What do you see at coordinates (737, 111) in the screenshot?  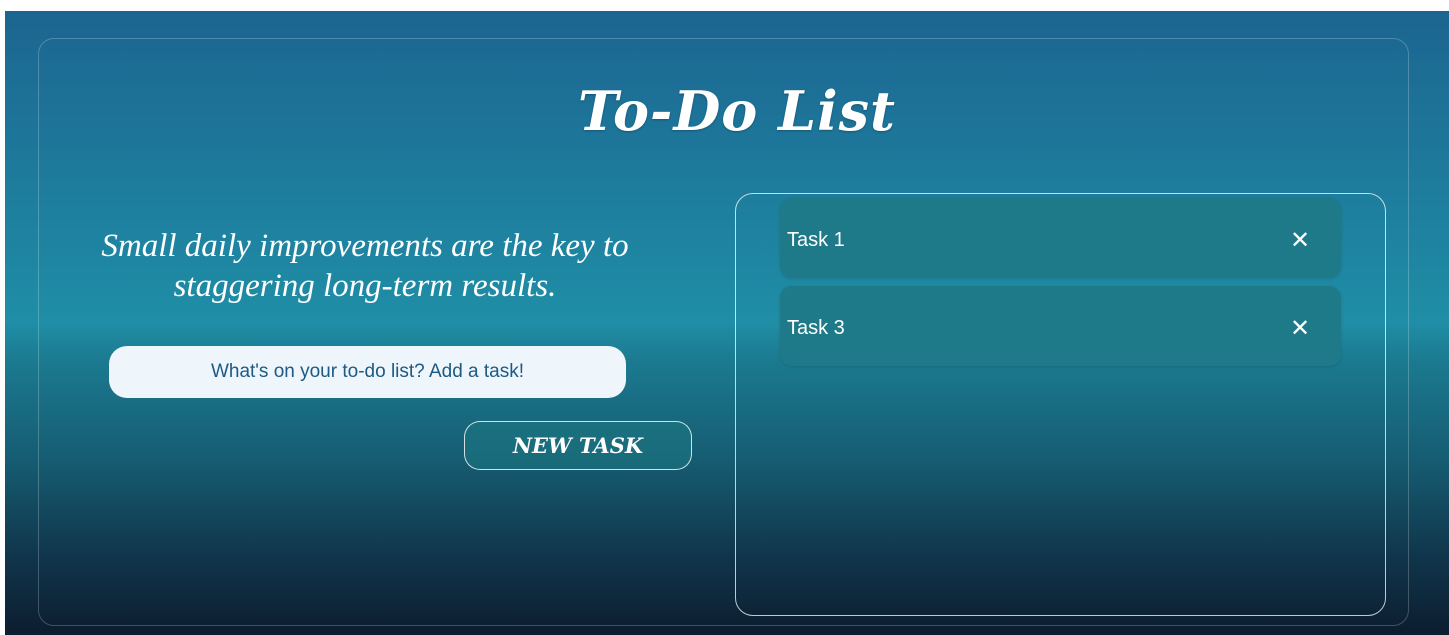 I see `page-title: To-Do List` at bounding box center [737, 111].